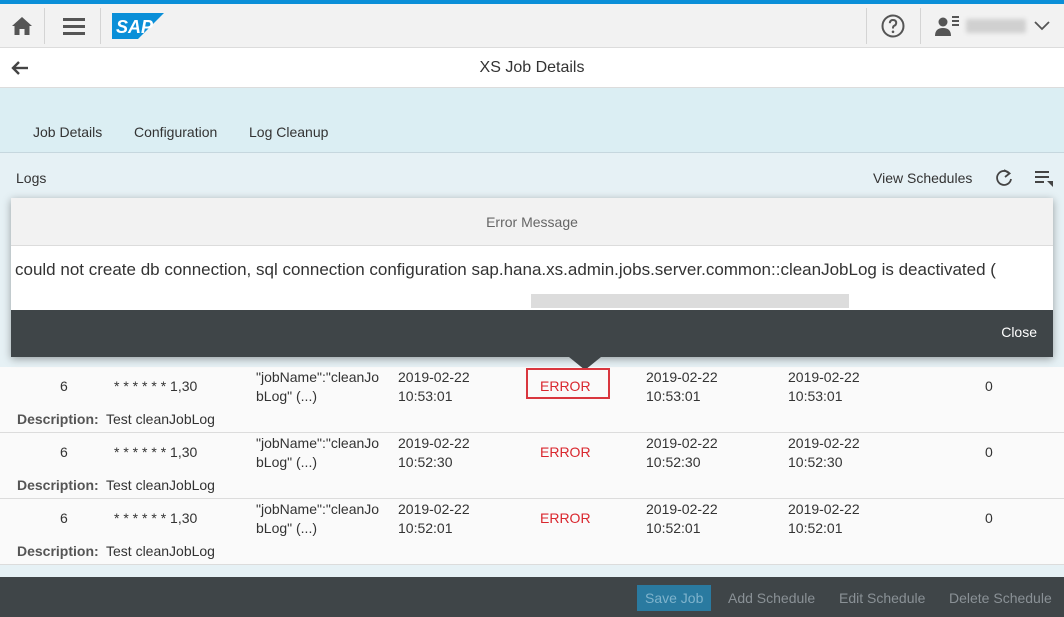 This screenshot has height=617, width=1064. I want to click on list-settings-icon, so click(1044, 179).